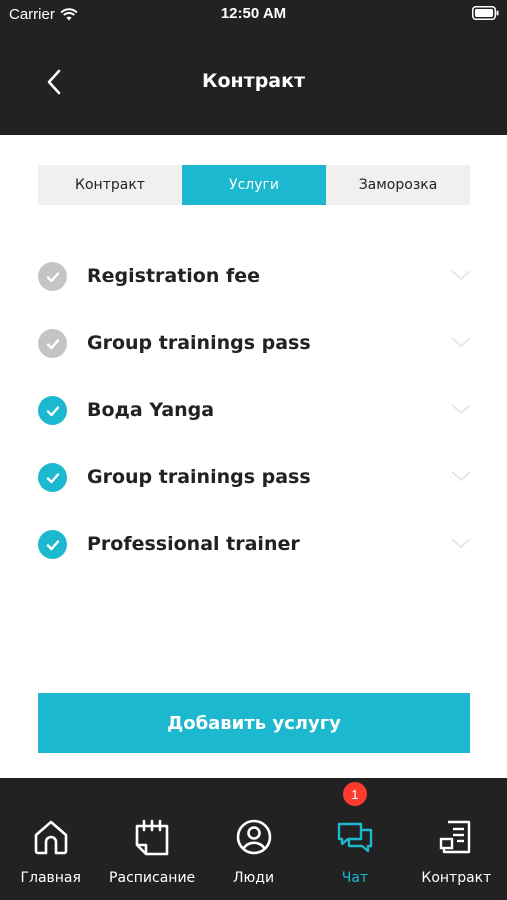 The height and width of the screenshot is (900, 507). I want to click on tab-contract-label: Контракт, so click(110, 185).